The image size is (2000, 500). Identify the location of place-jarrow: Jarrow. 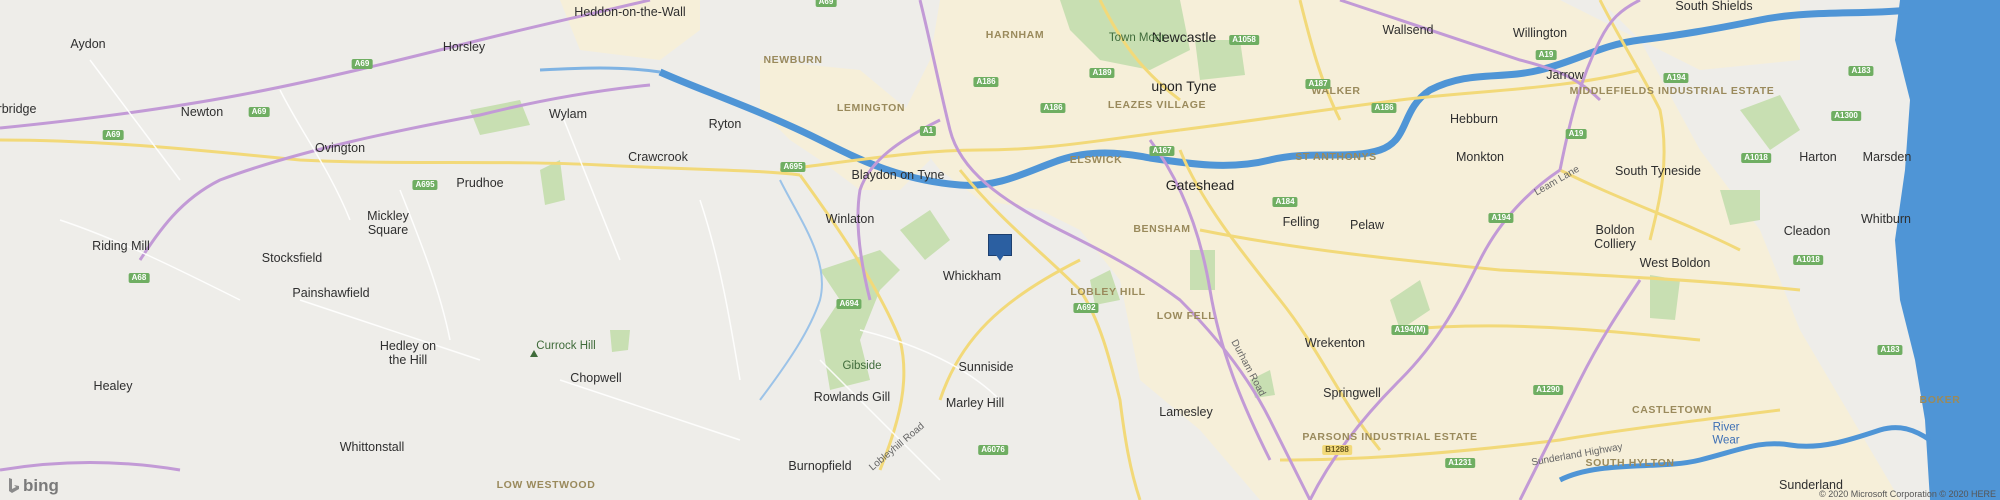
(1565, 75).